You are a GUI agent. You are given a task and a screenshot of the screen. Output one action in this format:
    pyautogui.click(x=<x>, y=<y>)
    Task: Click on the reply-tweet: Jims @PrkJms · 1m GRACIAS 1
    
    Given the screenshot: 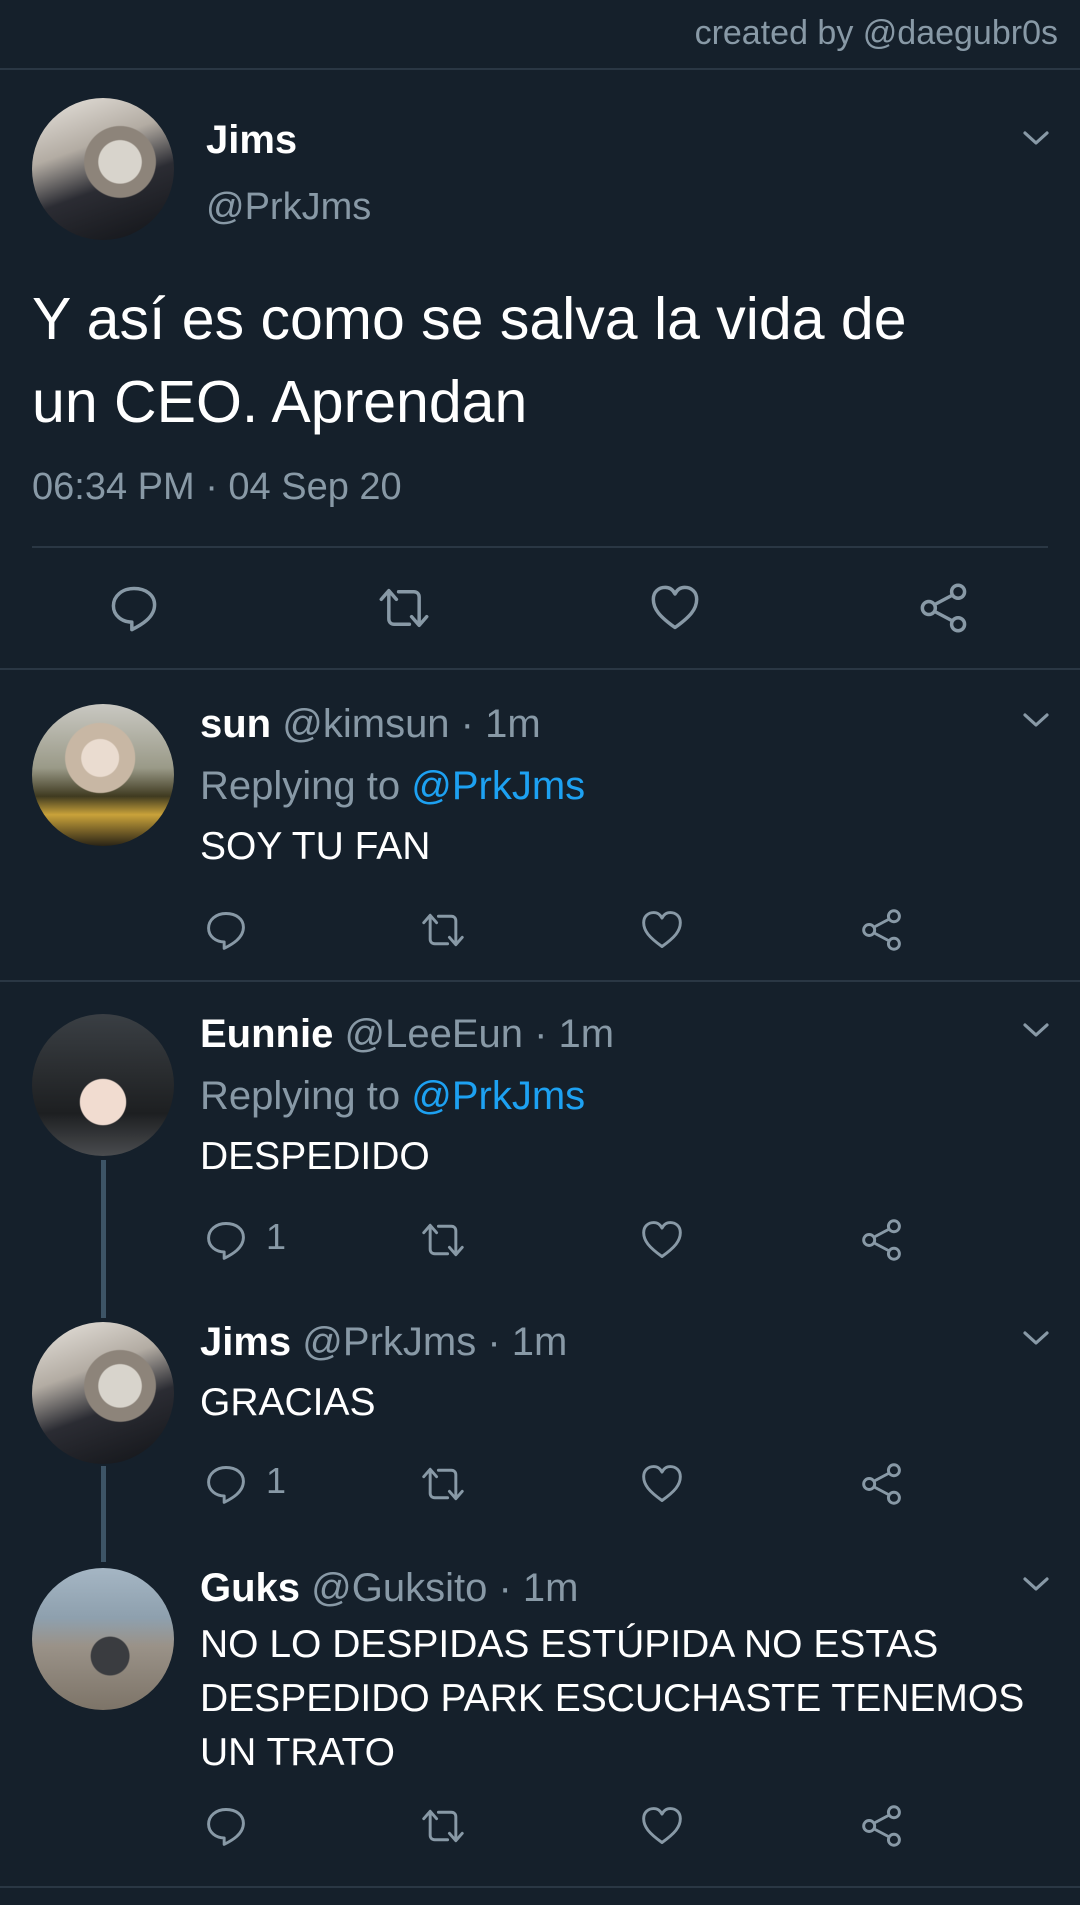 What is the action you would take?
    pyautogui.click(x=540, y=1422)
    